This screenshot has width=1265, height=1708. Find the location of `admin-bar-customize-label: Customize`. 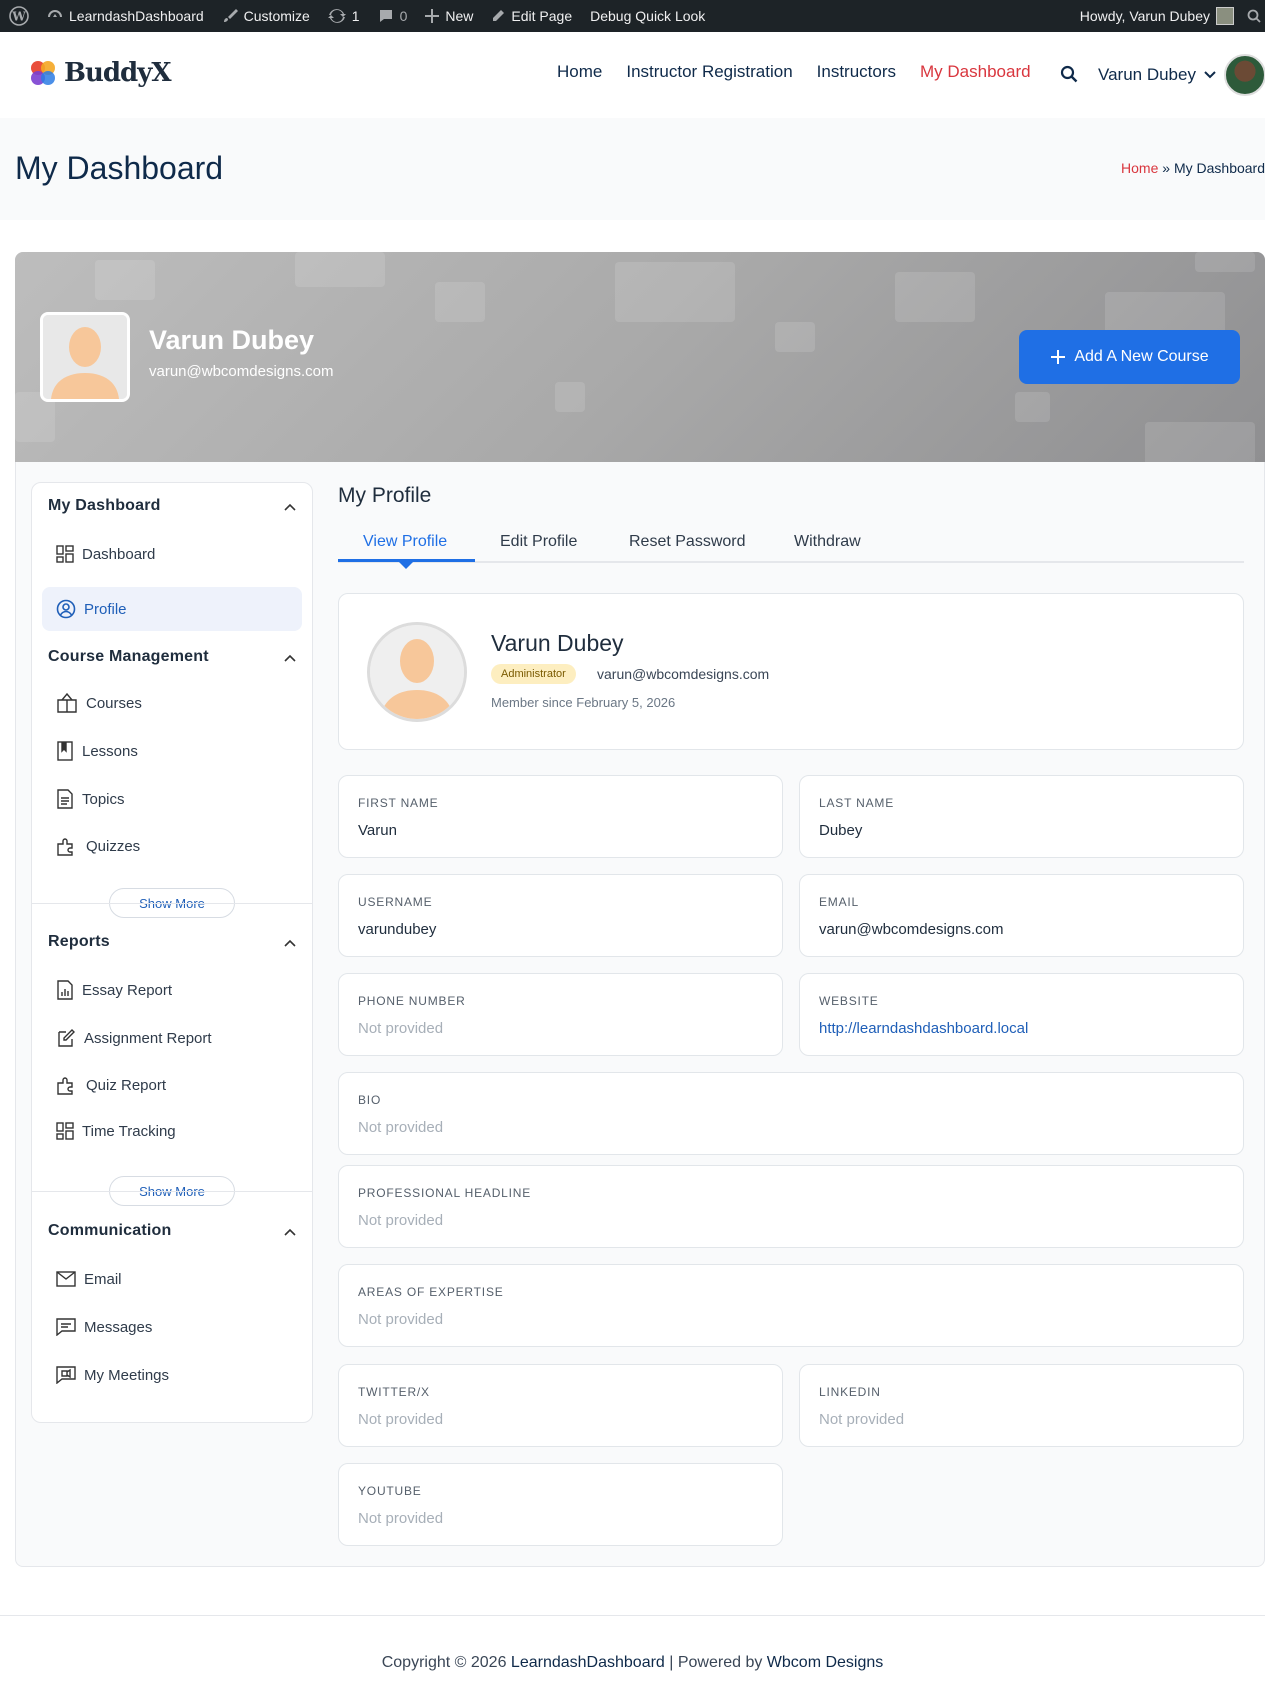

admin-bar-customize-label: Customize is located at coordinates (276, 16).